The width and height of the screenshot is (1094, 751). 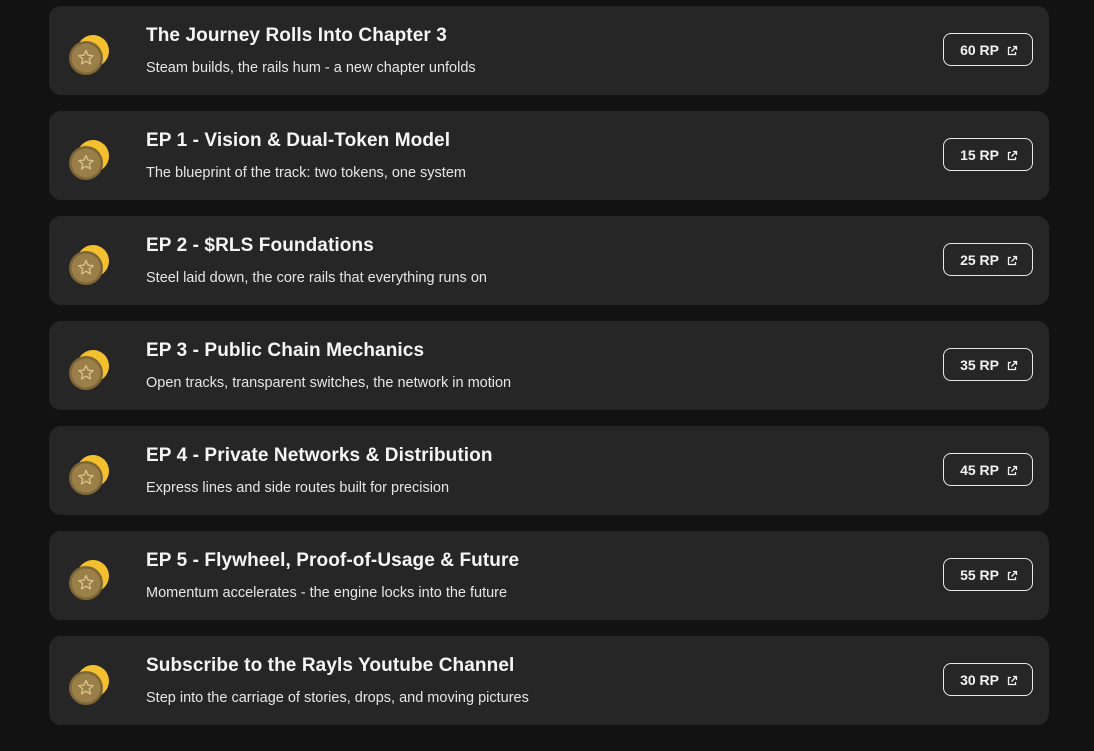 What do you see at coordinates (333, 560) in the screenshot?
I see `quest-title: EP 5 - Flywheel, Proof-of-Usage & Future` at bounding box center [333, 560].